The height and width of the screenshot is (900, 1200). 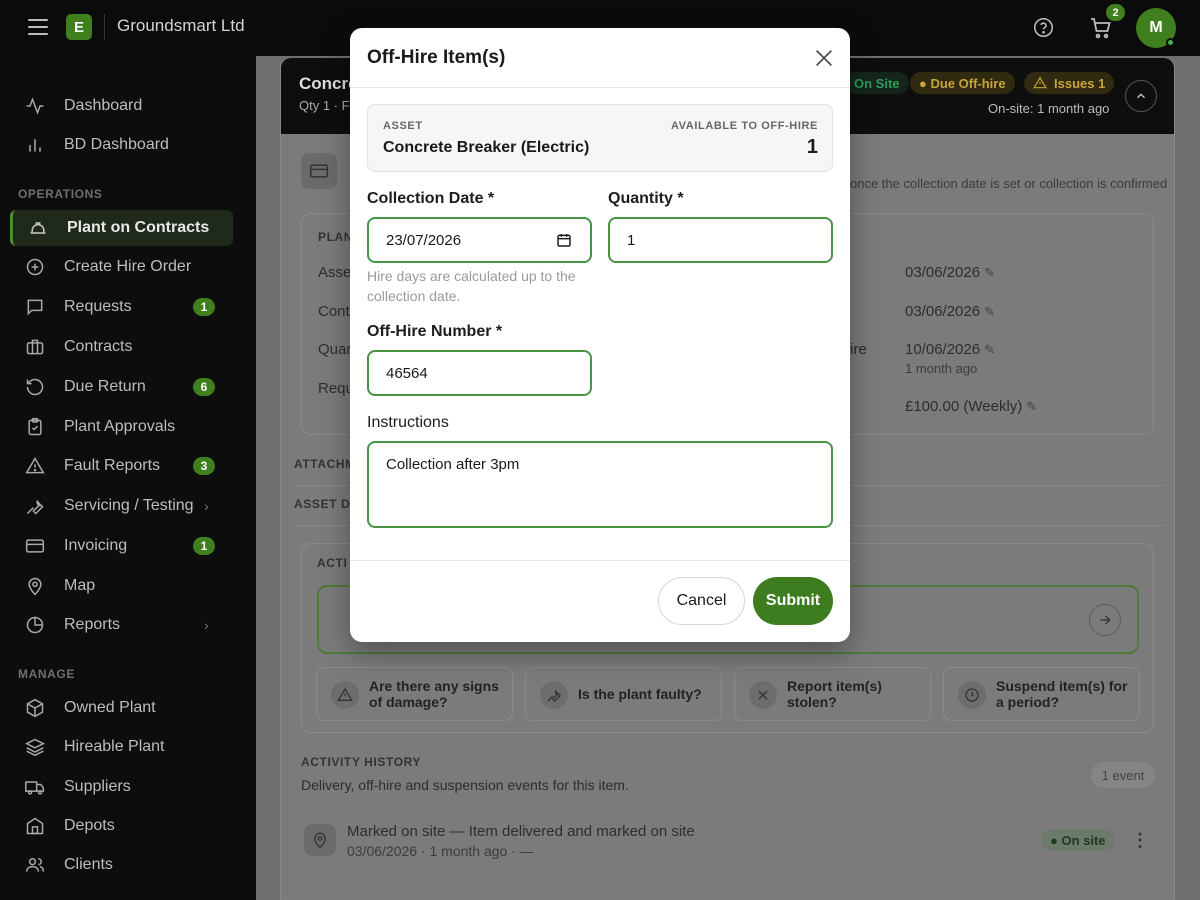 I want to click on instructions-label: Instructions, so click(x=408, y=422).